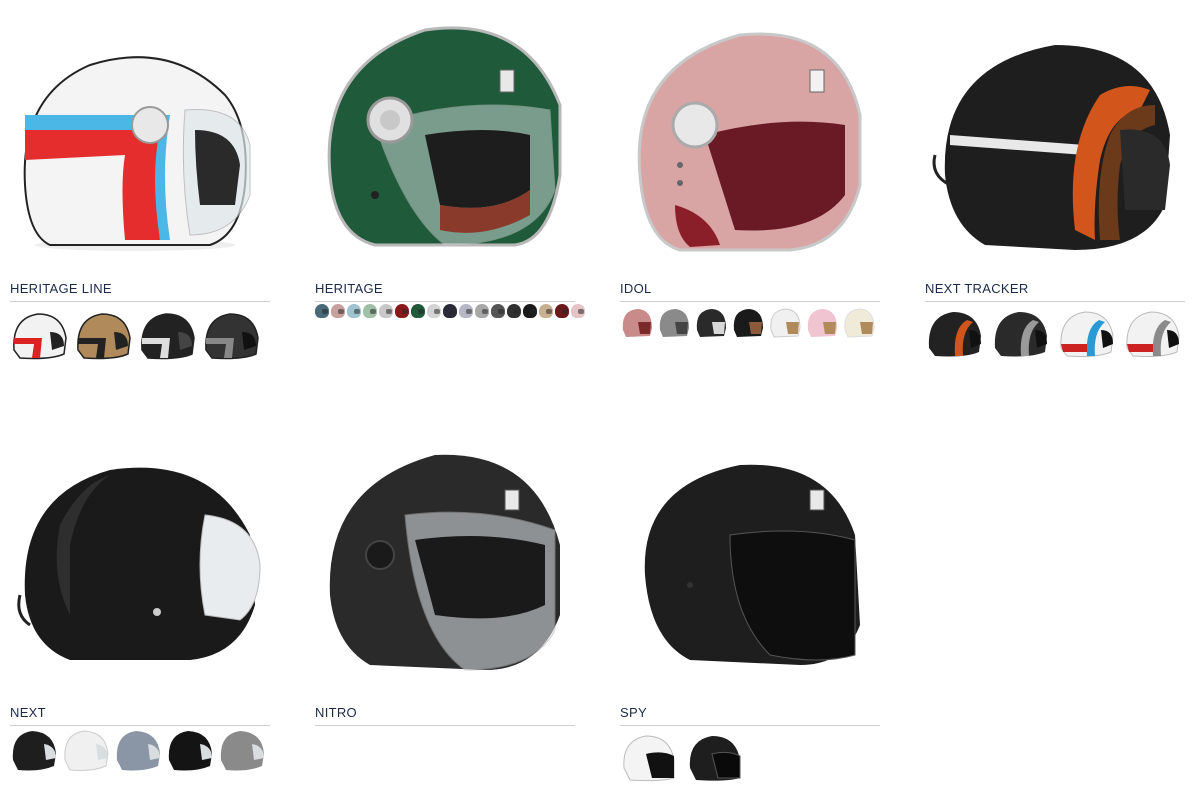  Describe the element at coordinates (140, 145) in the screenshot. I see `helmet-image-heritage-line` at that location.